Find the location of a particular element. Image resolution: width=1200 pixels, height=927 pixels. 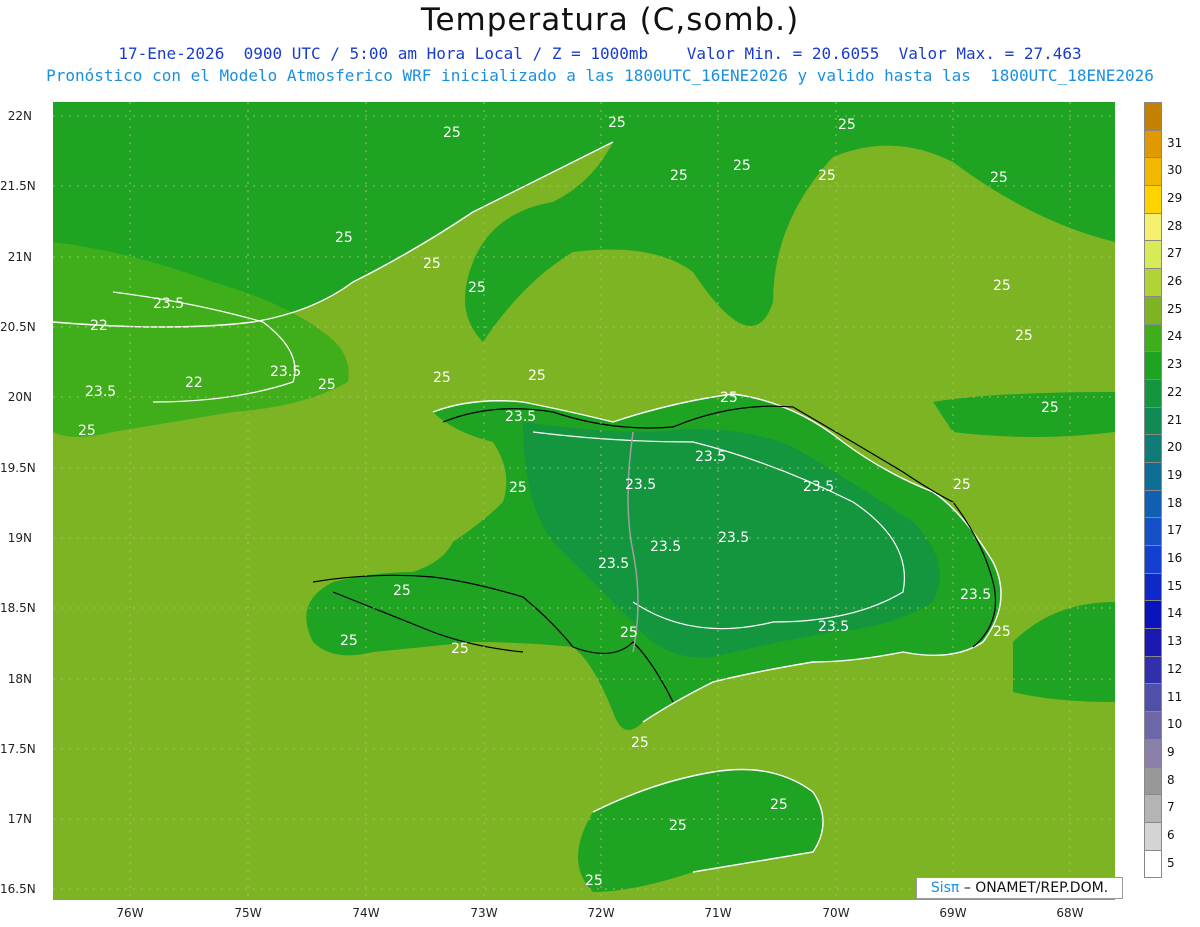

lon-label: 73W is located at coordinates (484, 913).